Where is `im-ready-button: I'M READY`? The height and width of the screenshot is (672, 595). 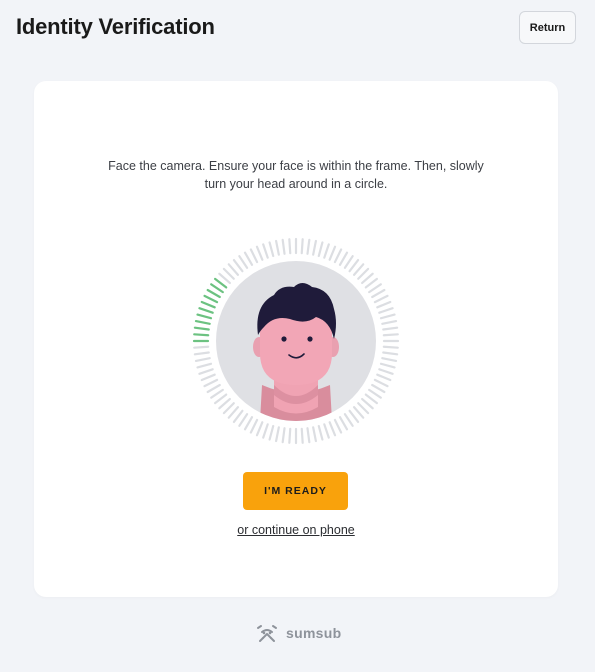 im-ready-button: I'M READY is located at coordinates (295, 491).